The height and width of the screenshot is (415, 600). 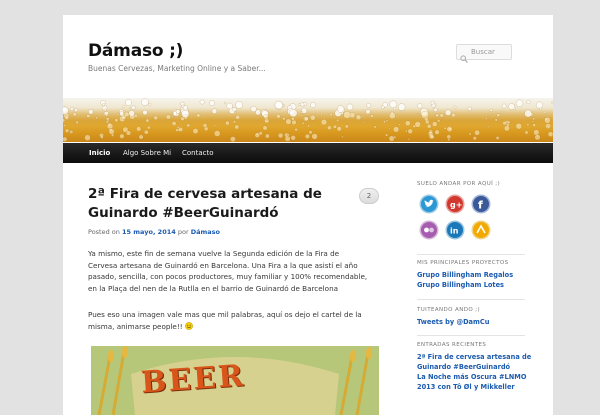 I want to click on linkedin-icon: in, so click(x=455, y=230).